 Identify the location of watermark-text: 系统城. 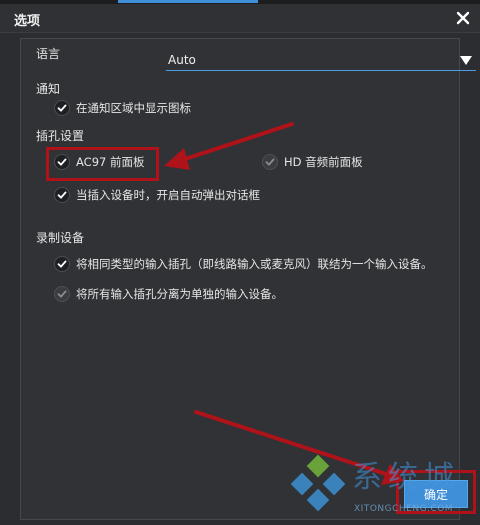
(406, 477).